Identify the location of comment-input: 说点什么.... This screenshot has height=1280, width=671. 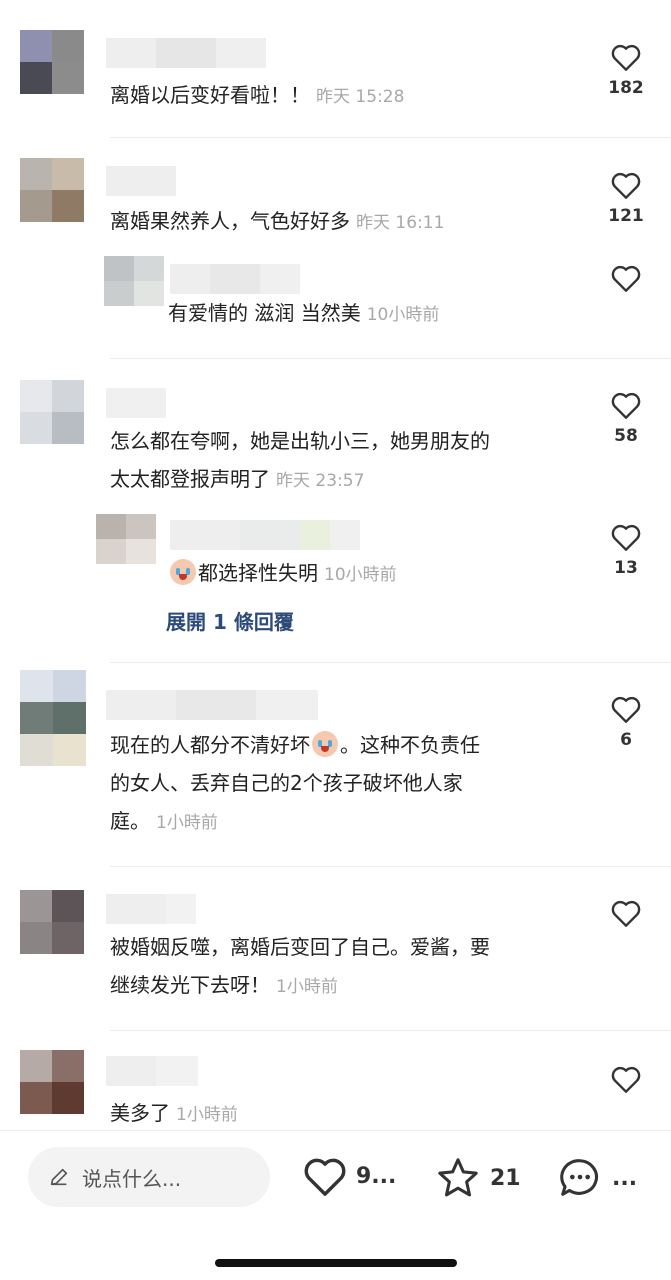
(149, 1177).